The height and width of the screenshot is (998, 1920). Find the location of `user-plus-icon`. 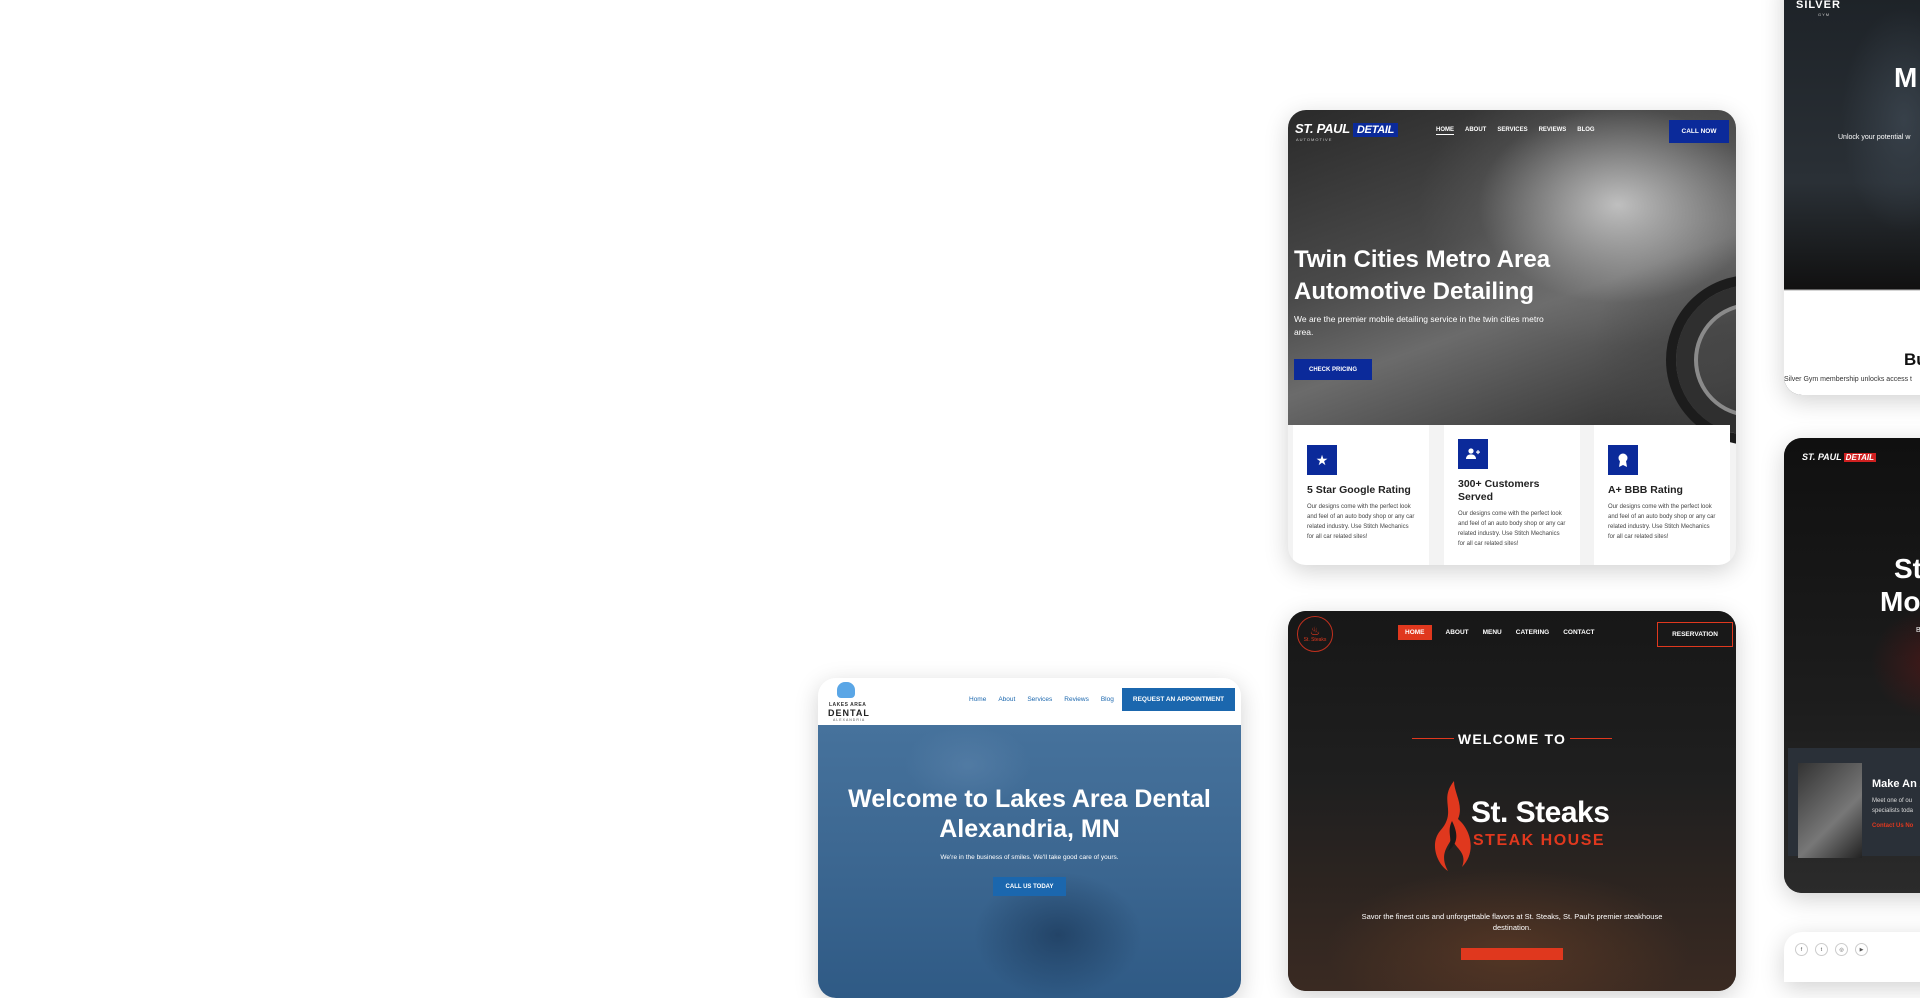

user-plus-icon is located at coordinates (1473, 454).